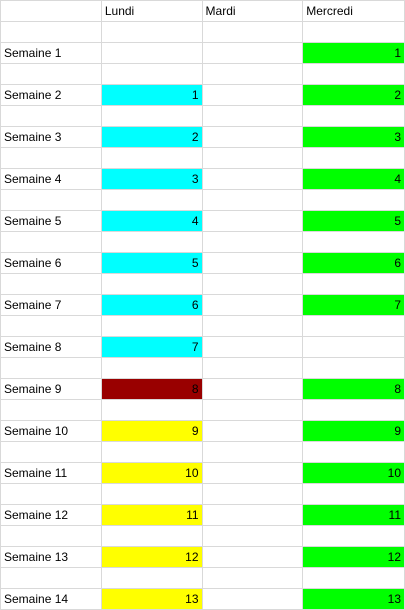 This screenshot has width=405, height=610. What do you see at coordinates (151, 515) in the screenshot?
I see `lundi-cell: 11` at bounding box center [151, 515].